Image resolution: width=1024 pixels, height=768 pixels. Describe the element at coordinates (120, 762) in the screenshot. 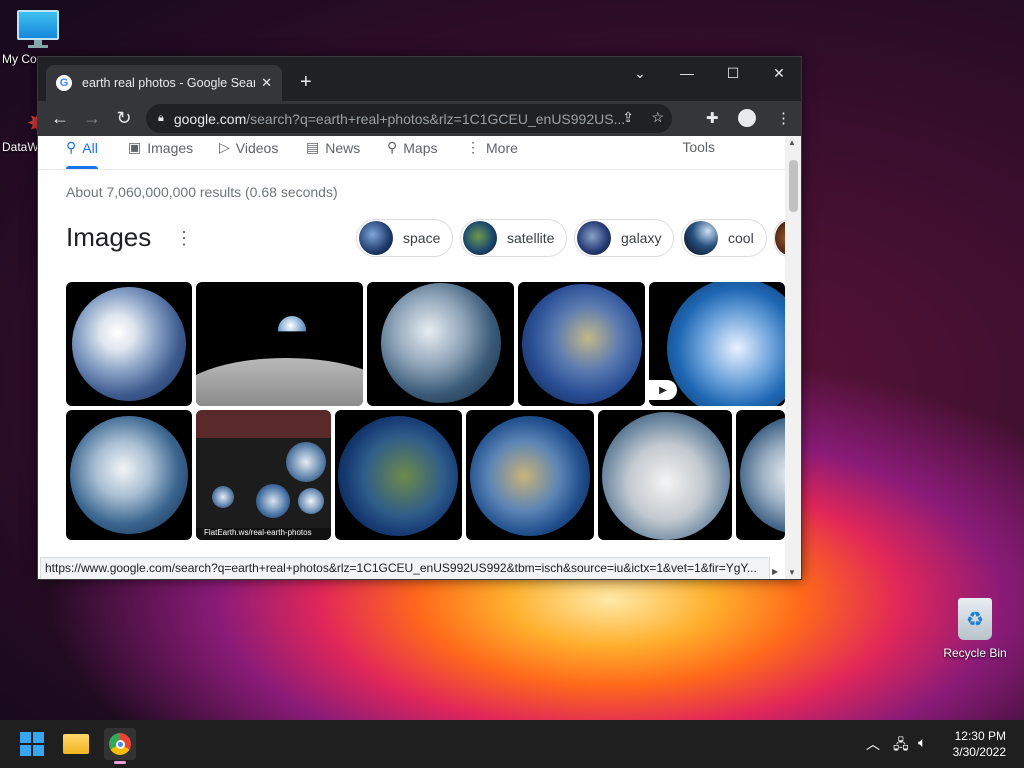

I see `active-app-indicator` at that location.